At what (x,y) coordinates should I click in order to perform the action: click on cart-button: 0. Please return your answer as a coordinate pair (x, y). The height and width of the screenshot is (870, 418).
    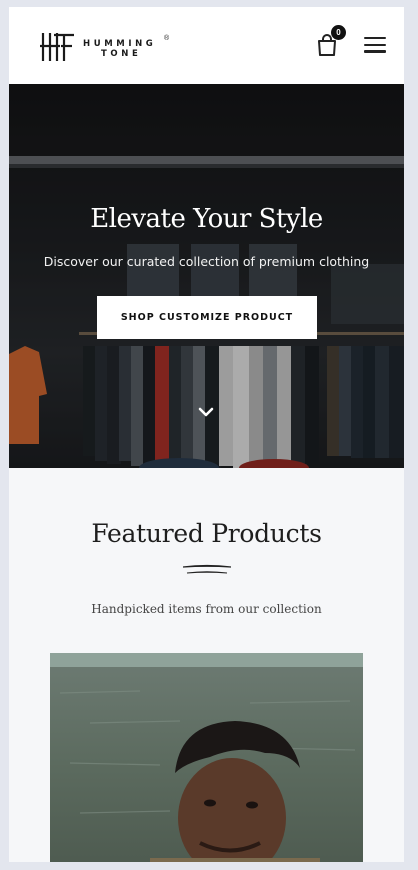
    Looking at the image, I should click on (331, 41).